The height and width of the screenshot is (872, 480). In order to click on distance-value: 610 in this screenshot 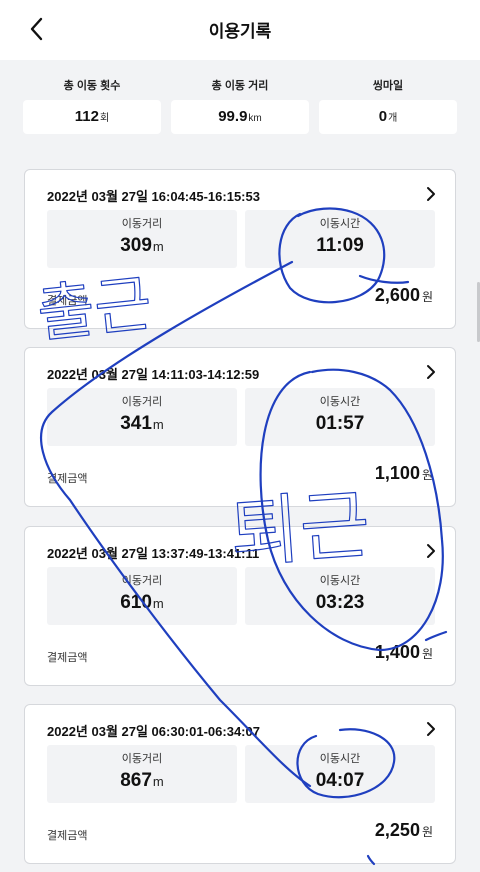, I will do `click(136, 602)`.